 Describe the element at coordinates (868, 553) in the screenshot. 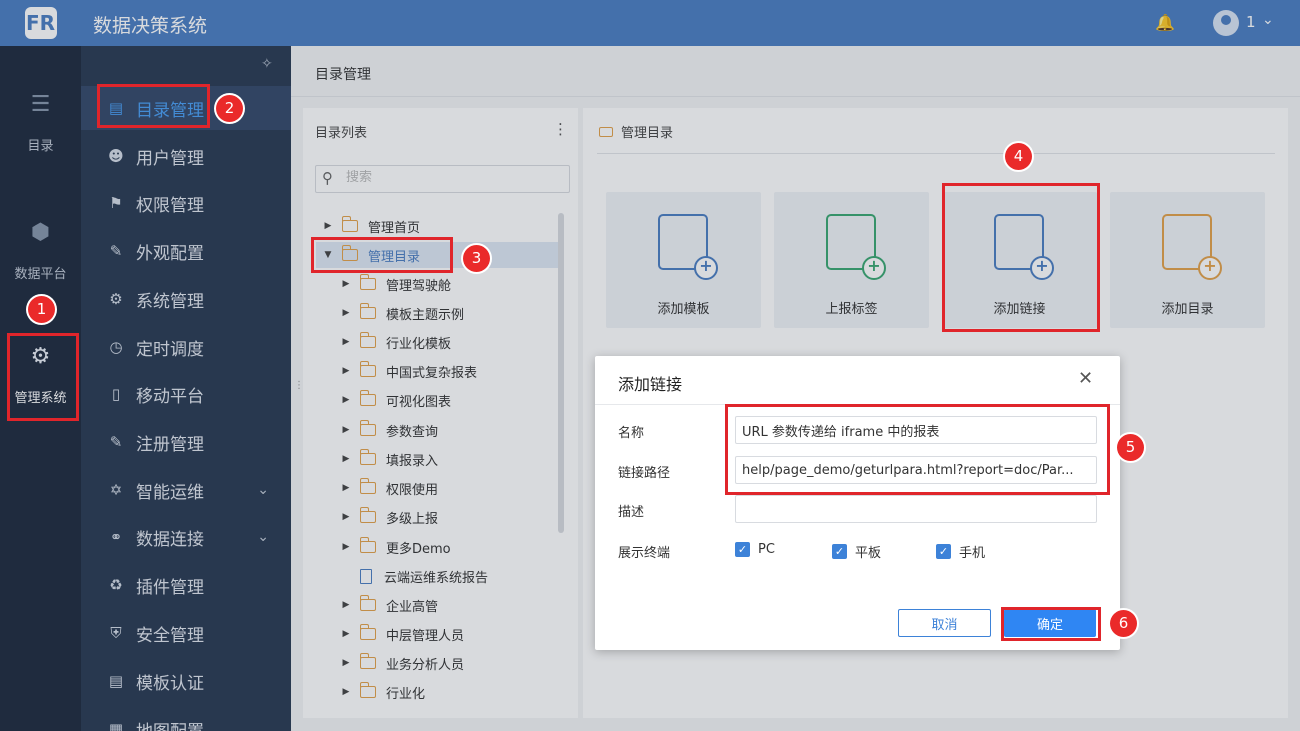

I see `checkbox-label: 平板` at that location.